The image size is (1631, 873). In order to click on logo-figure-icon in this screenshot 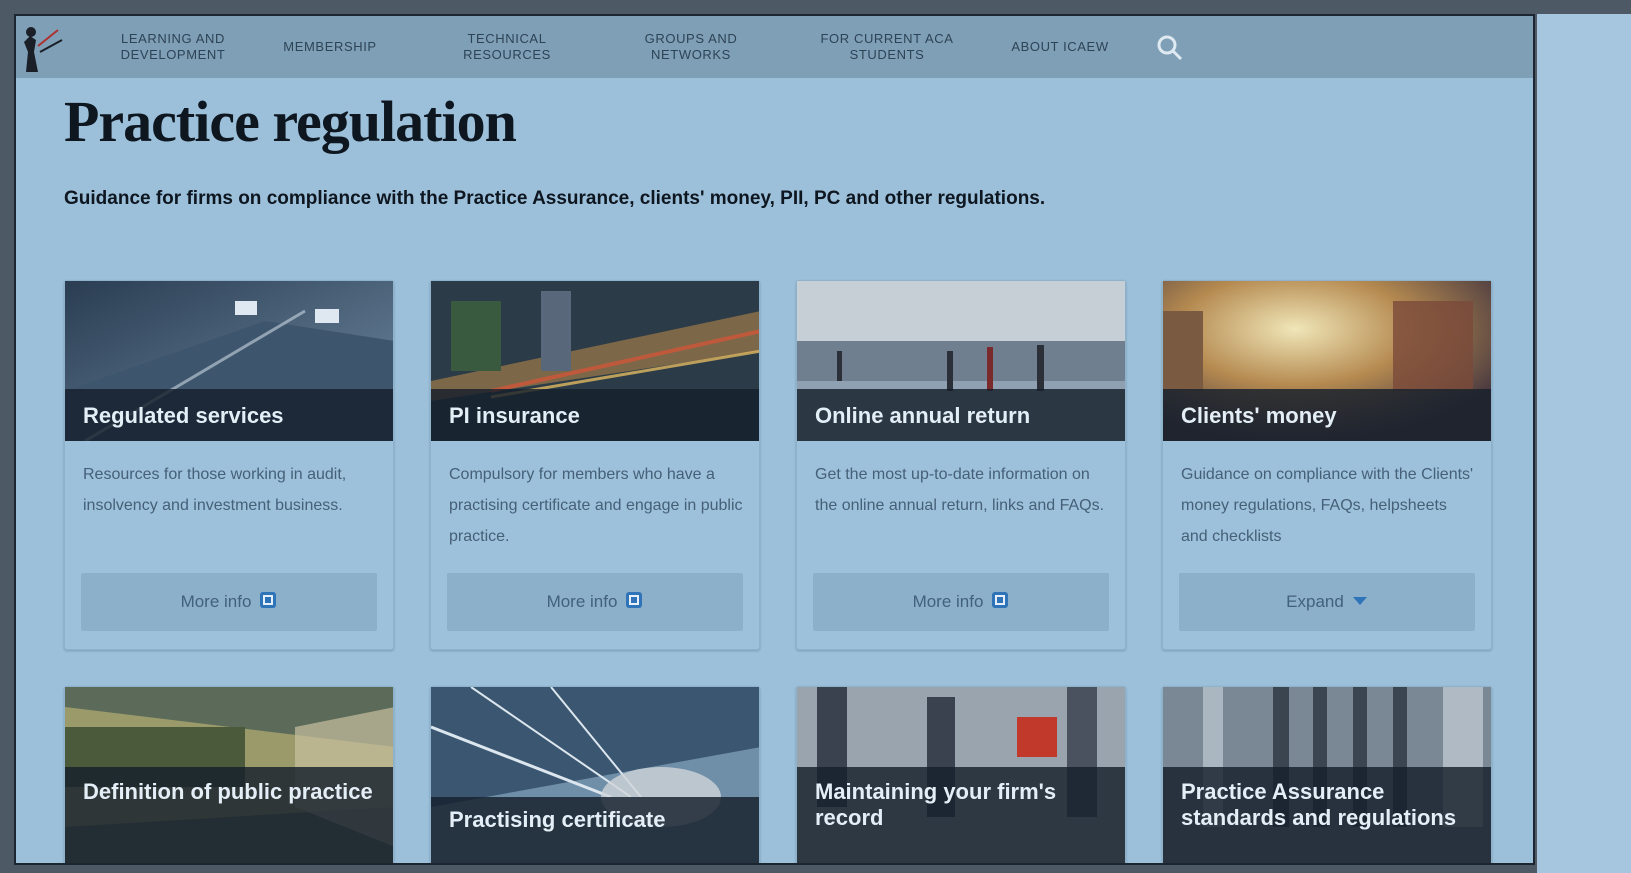, I will do `click(43, 49)`.